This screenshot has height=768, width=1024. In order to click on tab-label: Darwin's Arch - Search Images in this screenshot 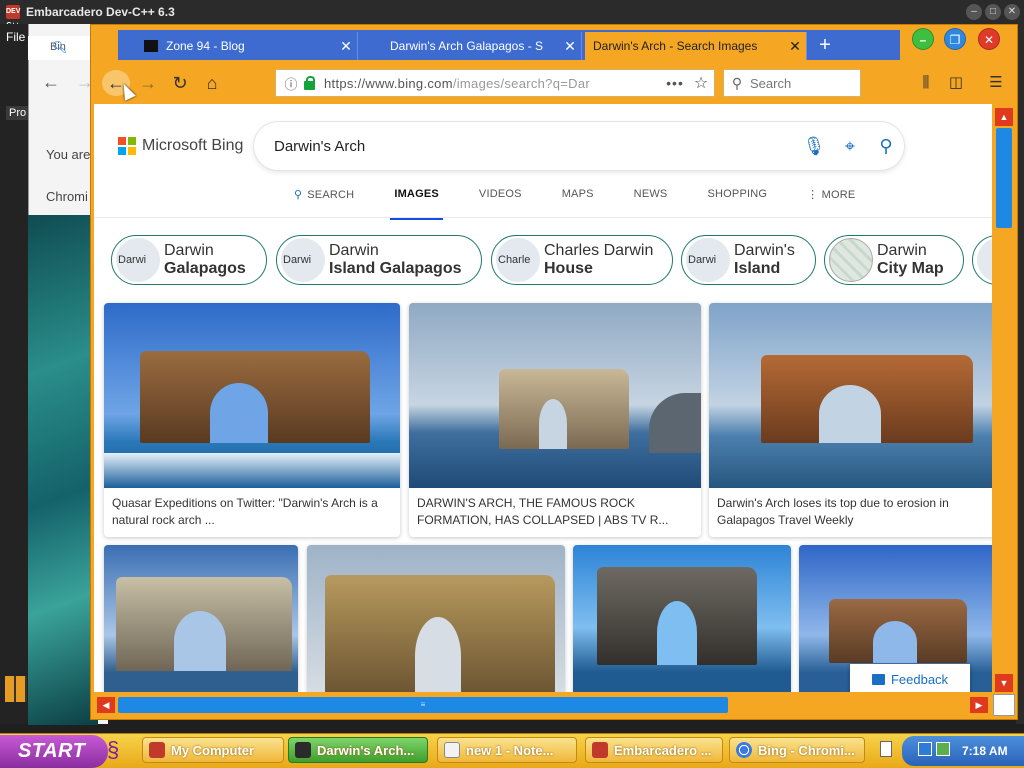, I will do `click(675, 46)`.